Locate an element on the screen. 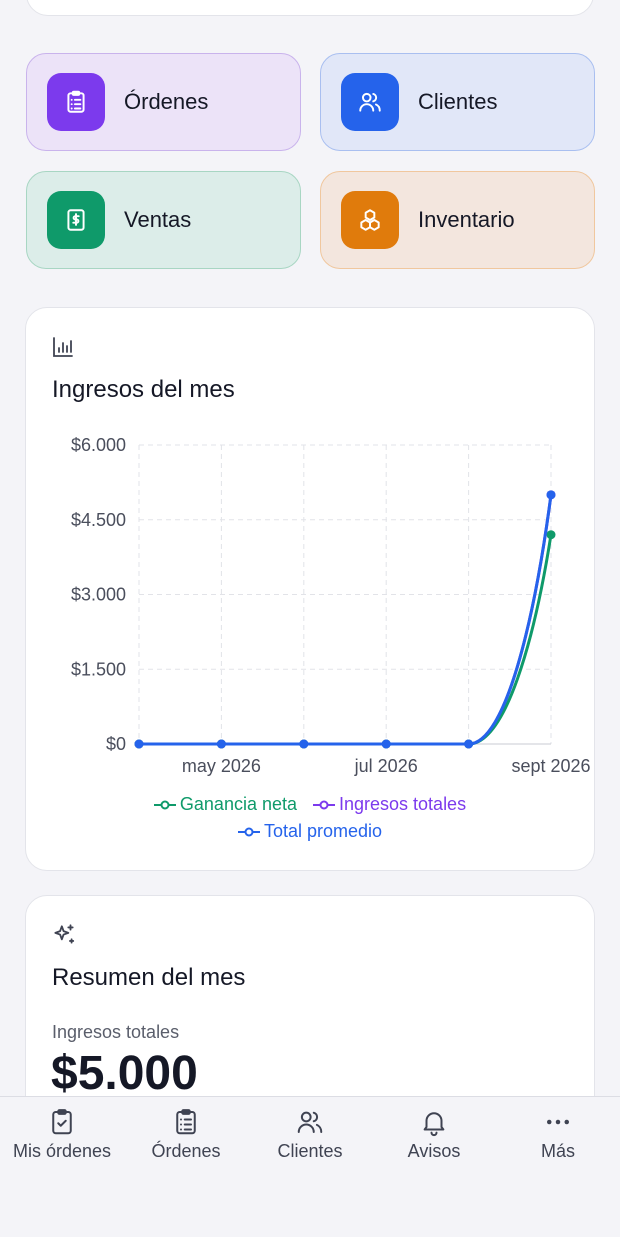 The image size is (620, 1237). receipt-icon is located at coordinates (76, 220).